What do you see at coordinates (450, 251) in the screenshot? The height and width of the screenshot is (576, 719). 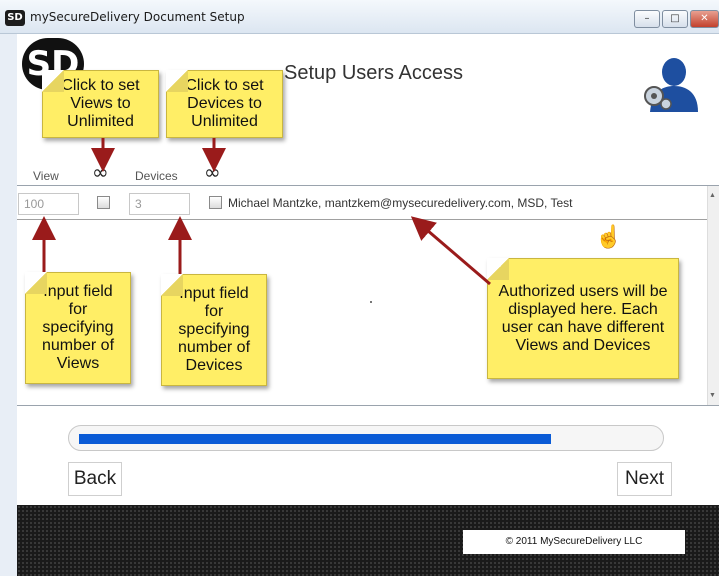 I see `arrow-to-user-row` at bounding box center [450, 251].